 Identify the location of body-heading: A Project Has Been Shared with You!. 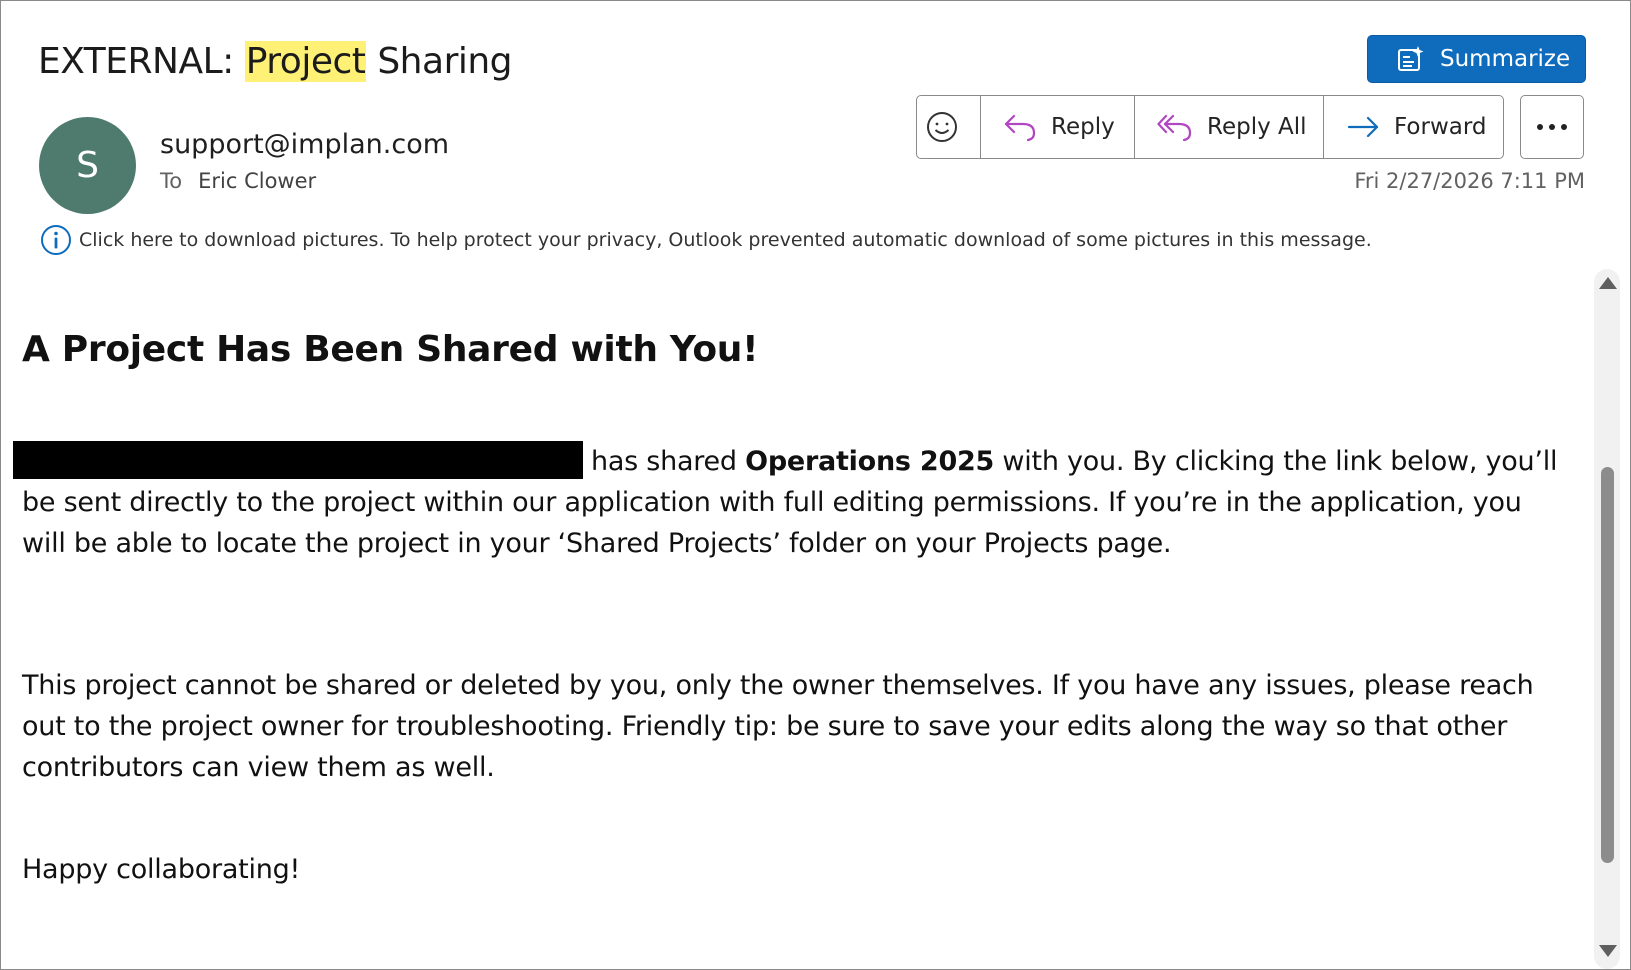
(390, 349).